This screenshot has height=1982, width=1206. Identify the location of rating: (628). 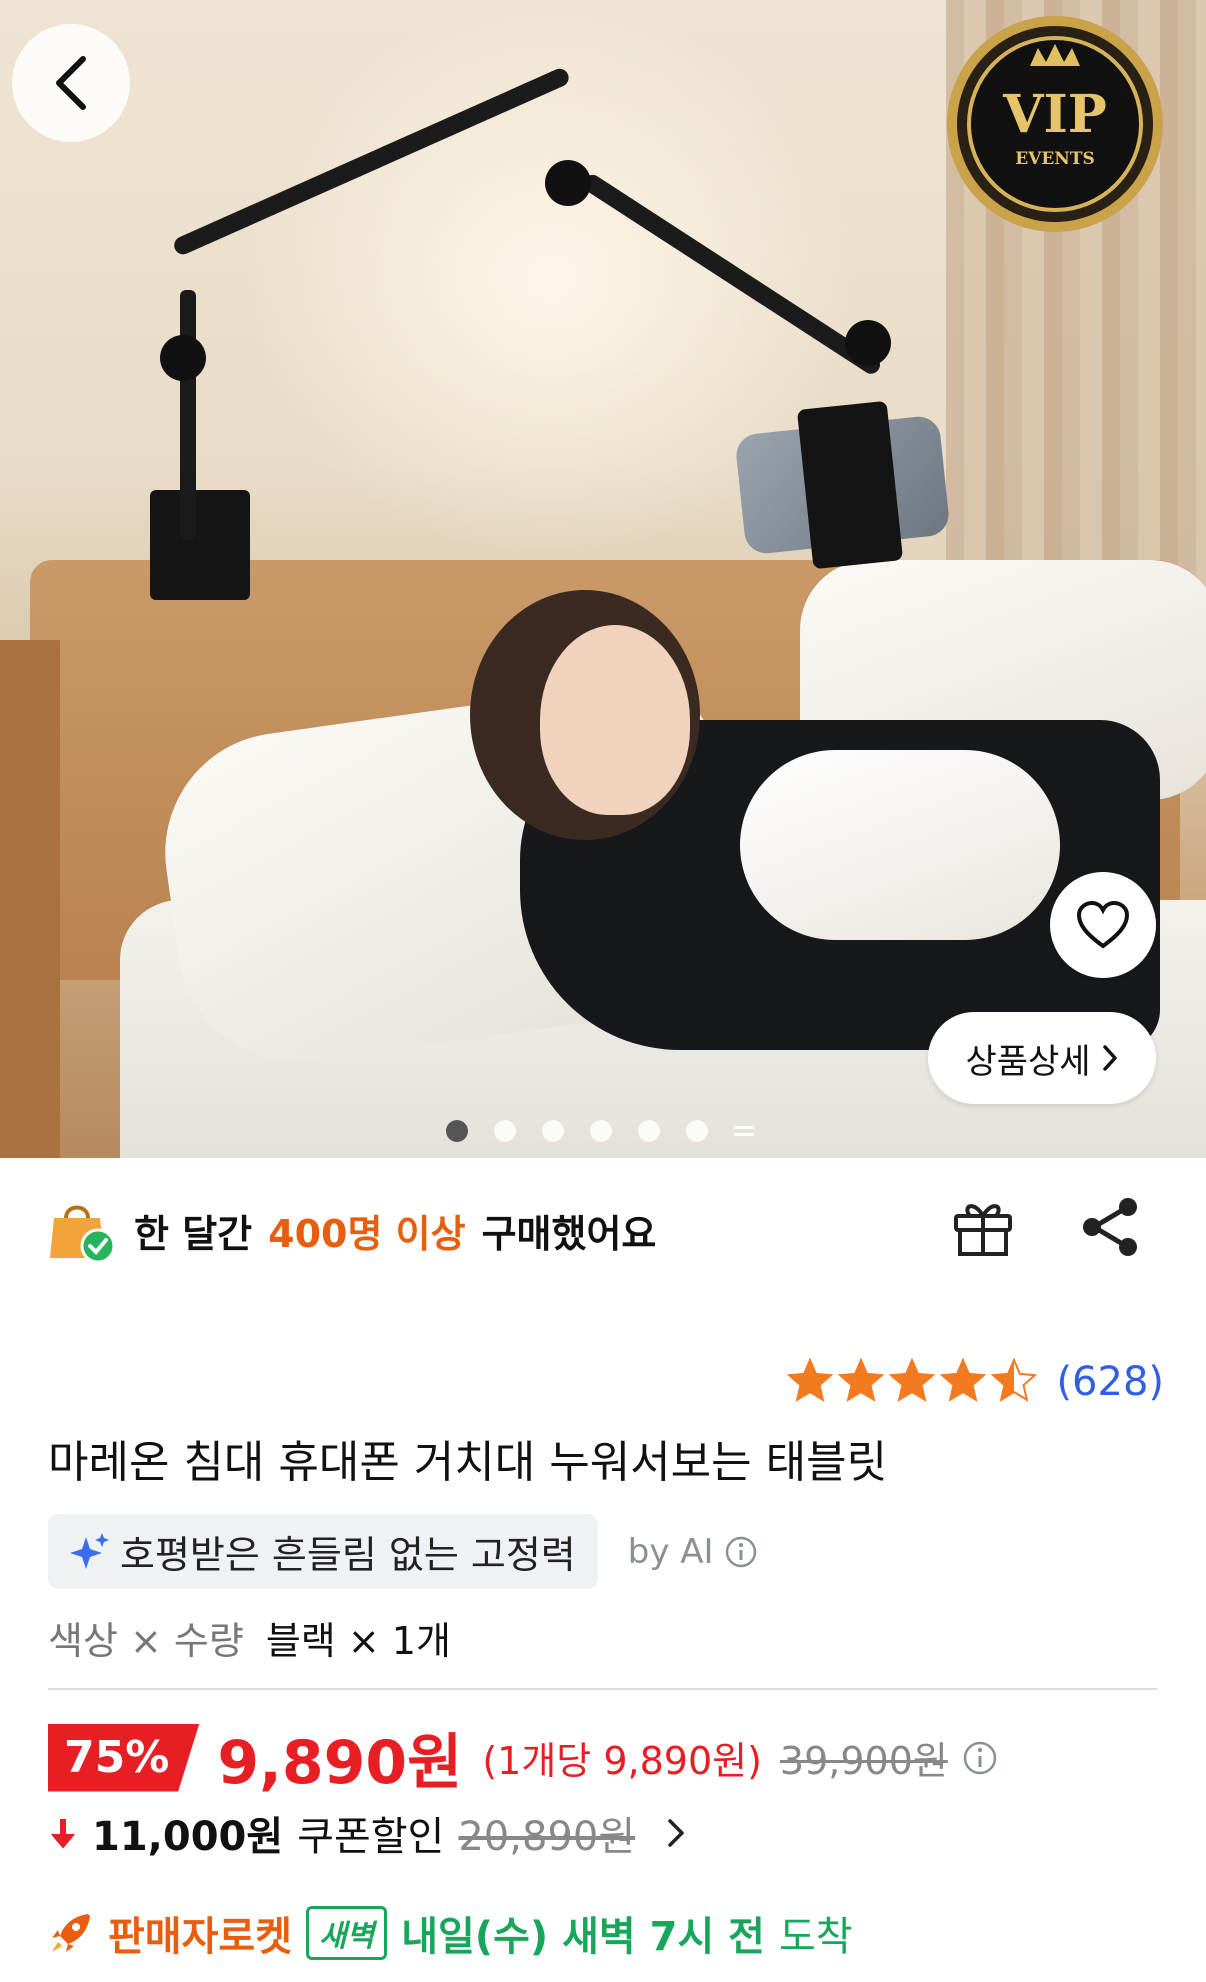
(974, 1382).